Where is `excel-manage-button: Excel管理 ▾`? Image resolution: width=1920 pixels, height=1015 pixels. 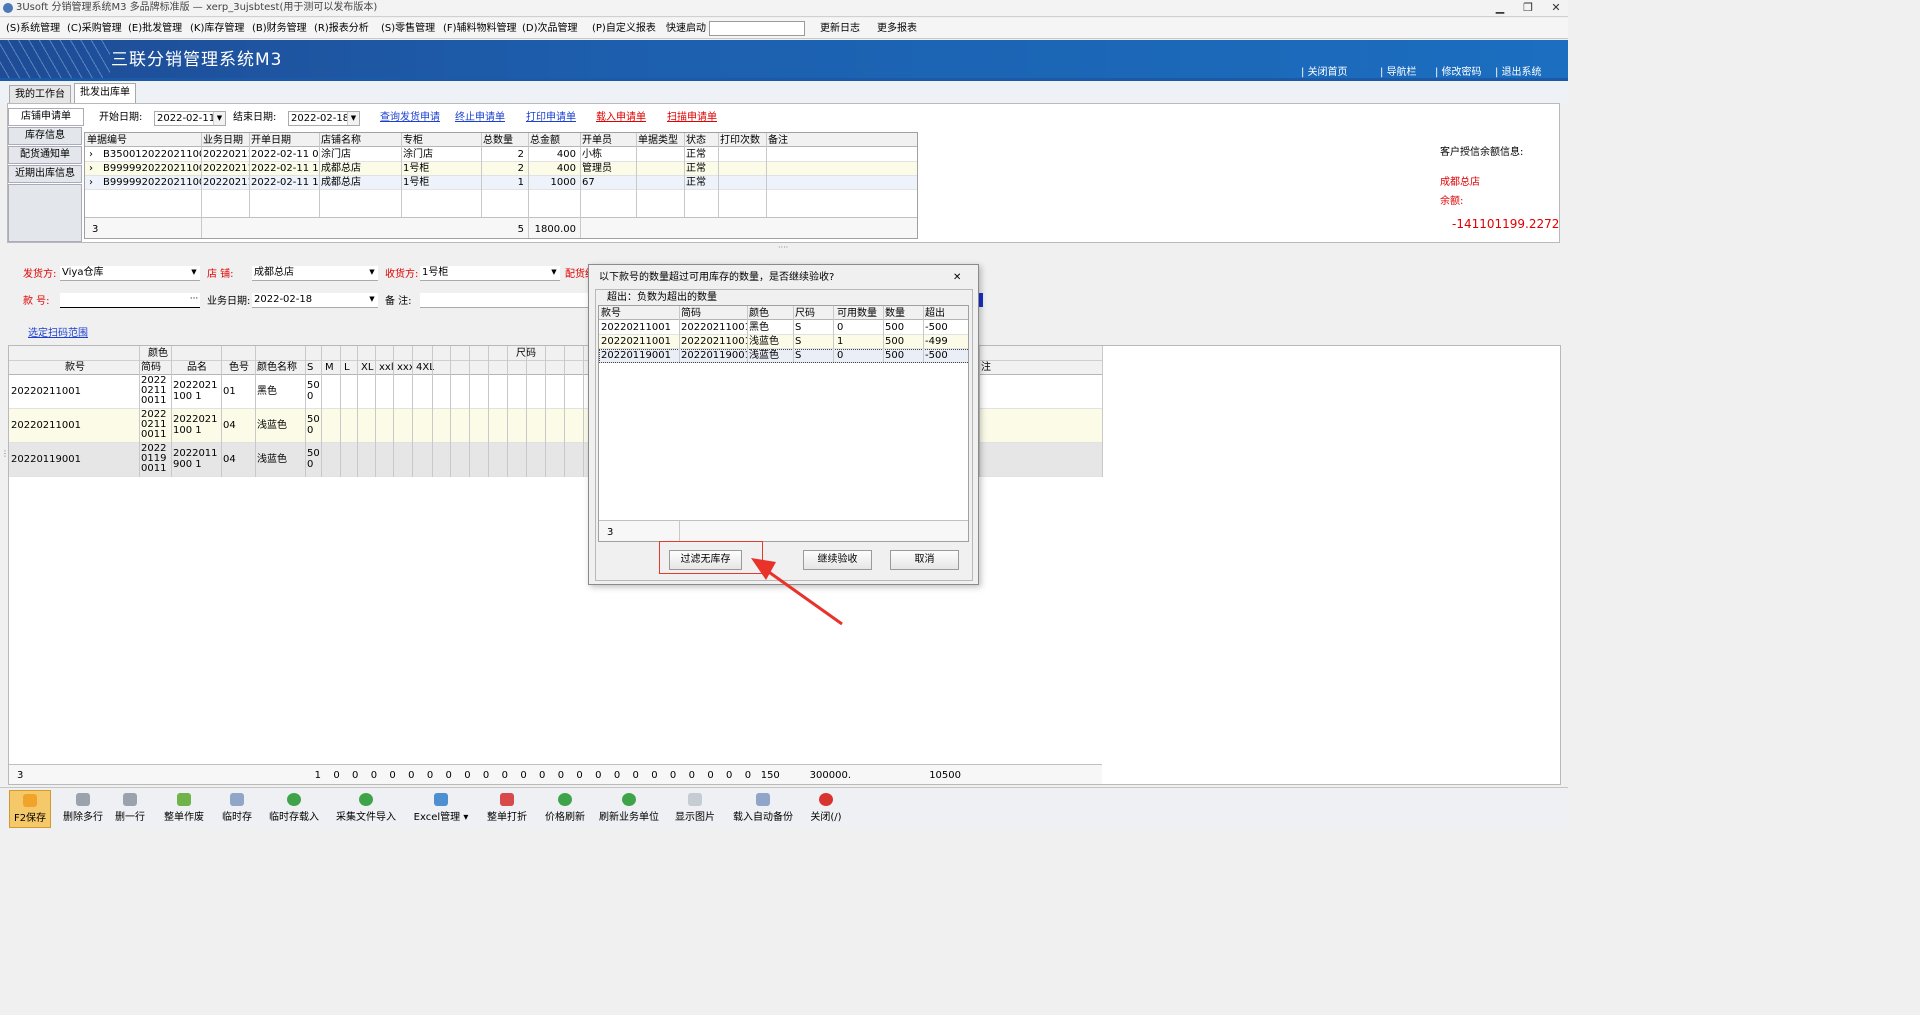 excel-manage-button: Excel管理 ▾ is located at coordinates (441, 809).